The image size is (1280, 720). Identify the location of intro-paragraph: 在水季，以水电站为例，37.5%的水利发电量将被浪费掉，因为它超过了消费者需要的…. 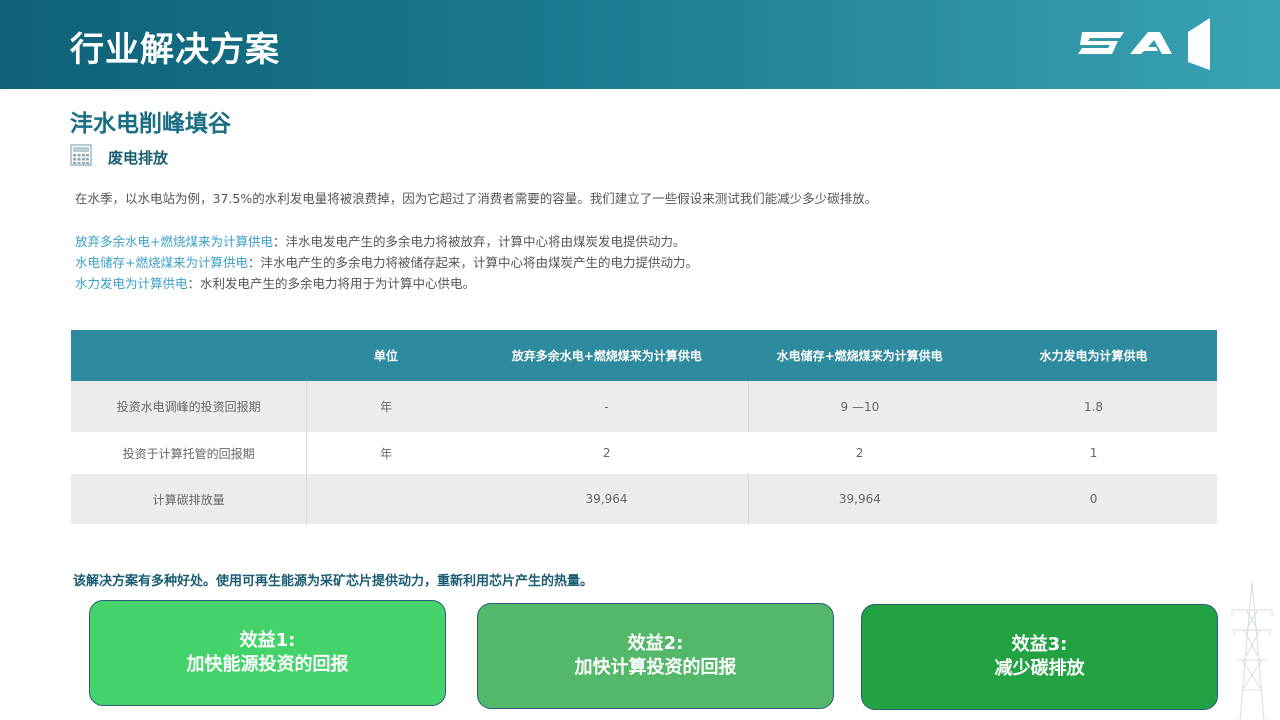
(476, 198).